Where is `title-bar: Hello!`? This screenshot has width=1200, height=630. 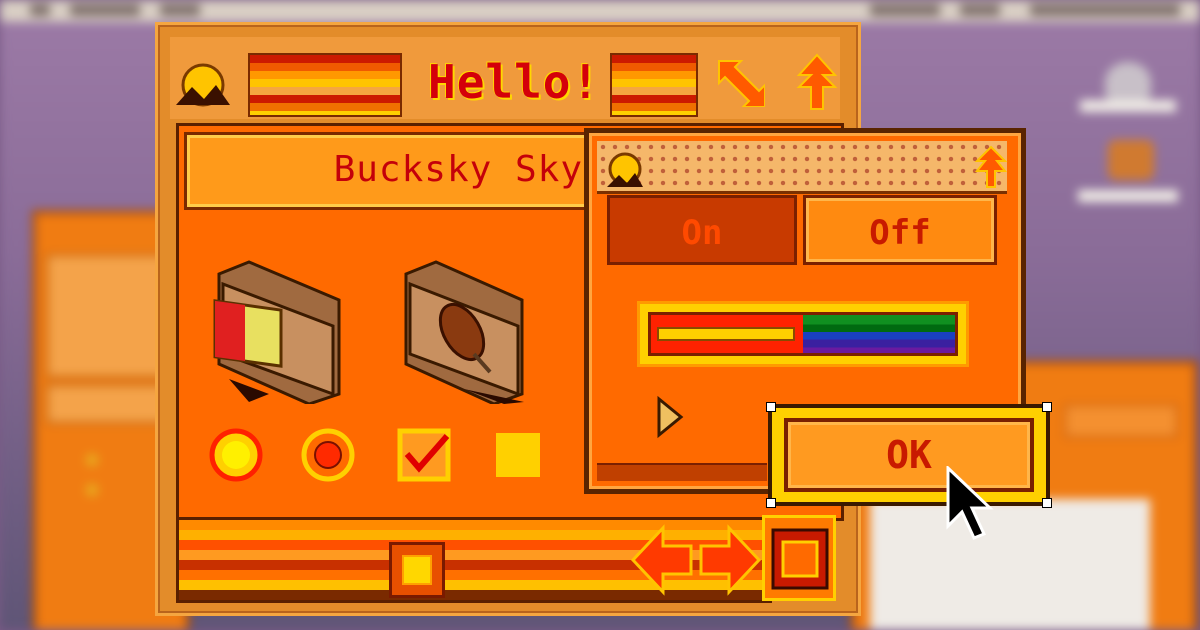 title-bar: Hello! is located at coordinates (505, 78).